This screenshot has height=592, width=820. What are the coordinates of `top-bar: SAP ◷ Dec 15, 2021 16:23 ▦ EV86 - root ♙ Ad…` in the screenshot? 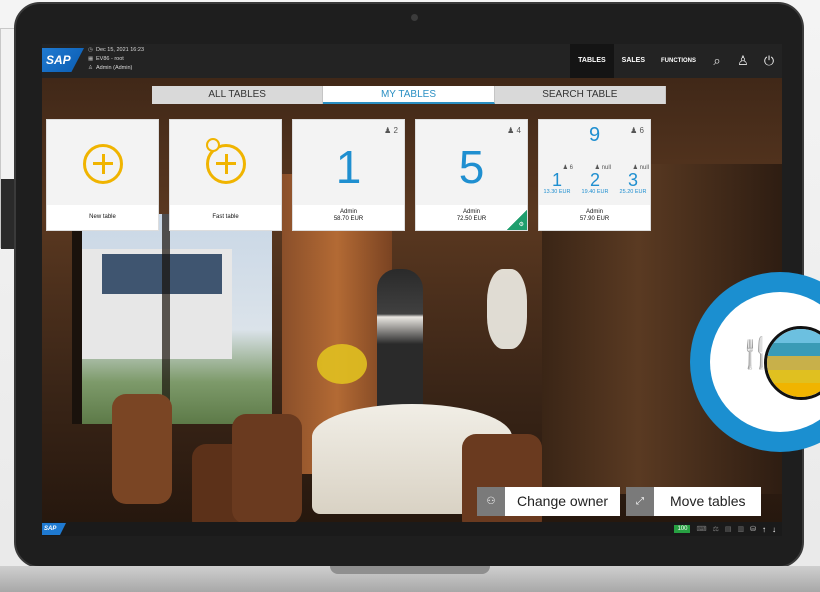 It's located at (412, 61).